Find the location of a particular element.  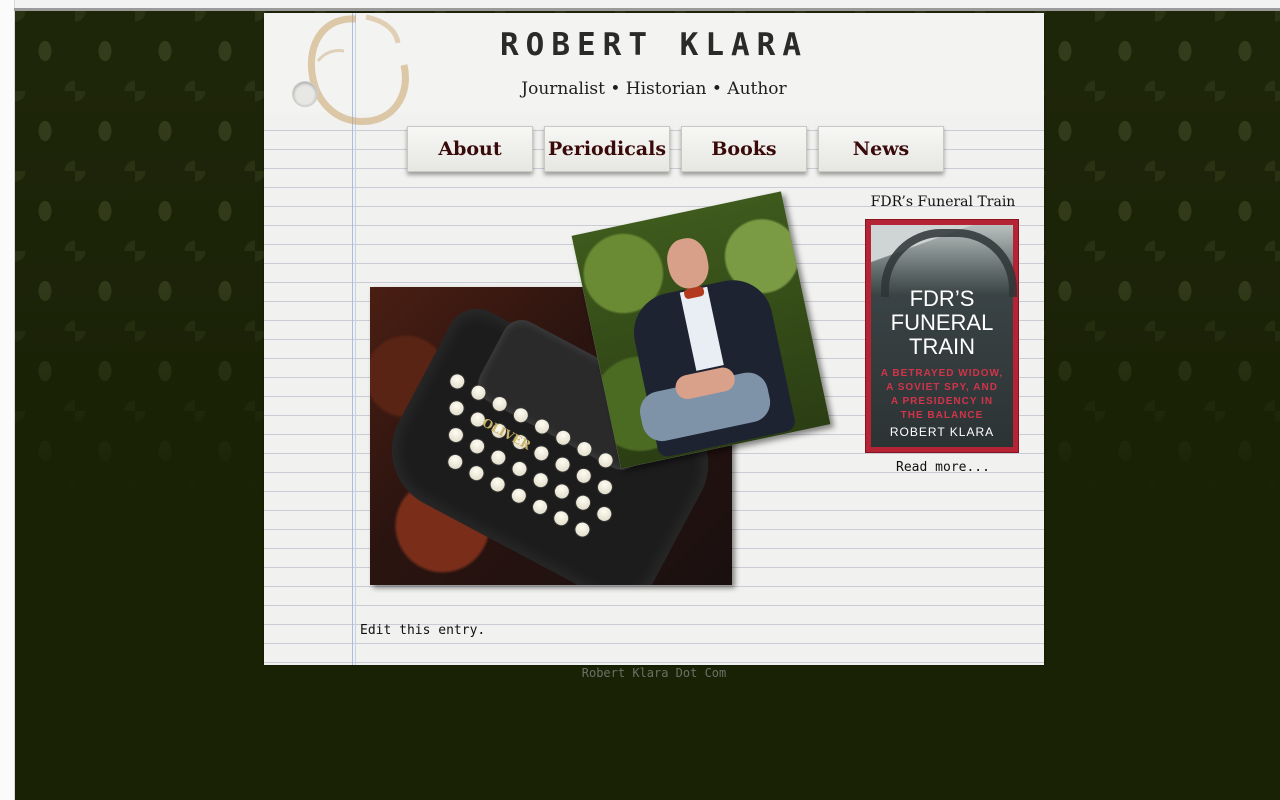

binder-hole is located at coordinates (305, 94).